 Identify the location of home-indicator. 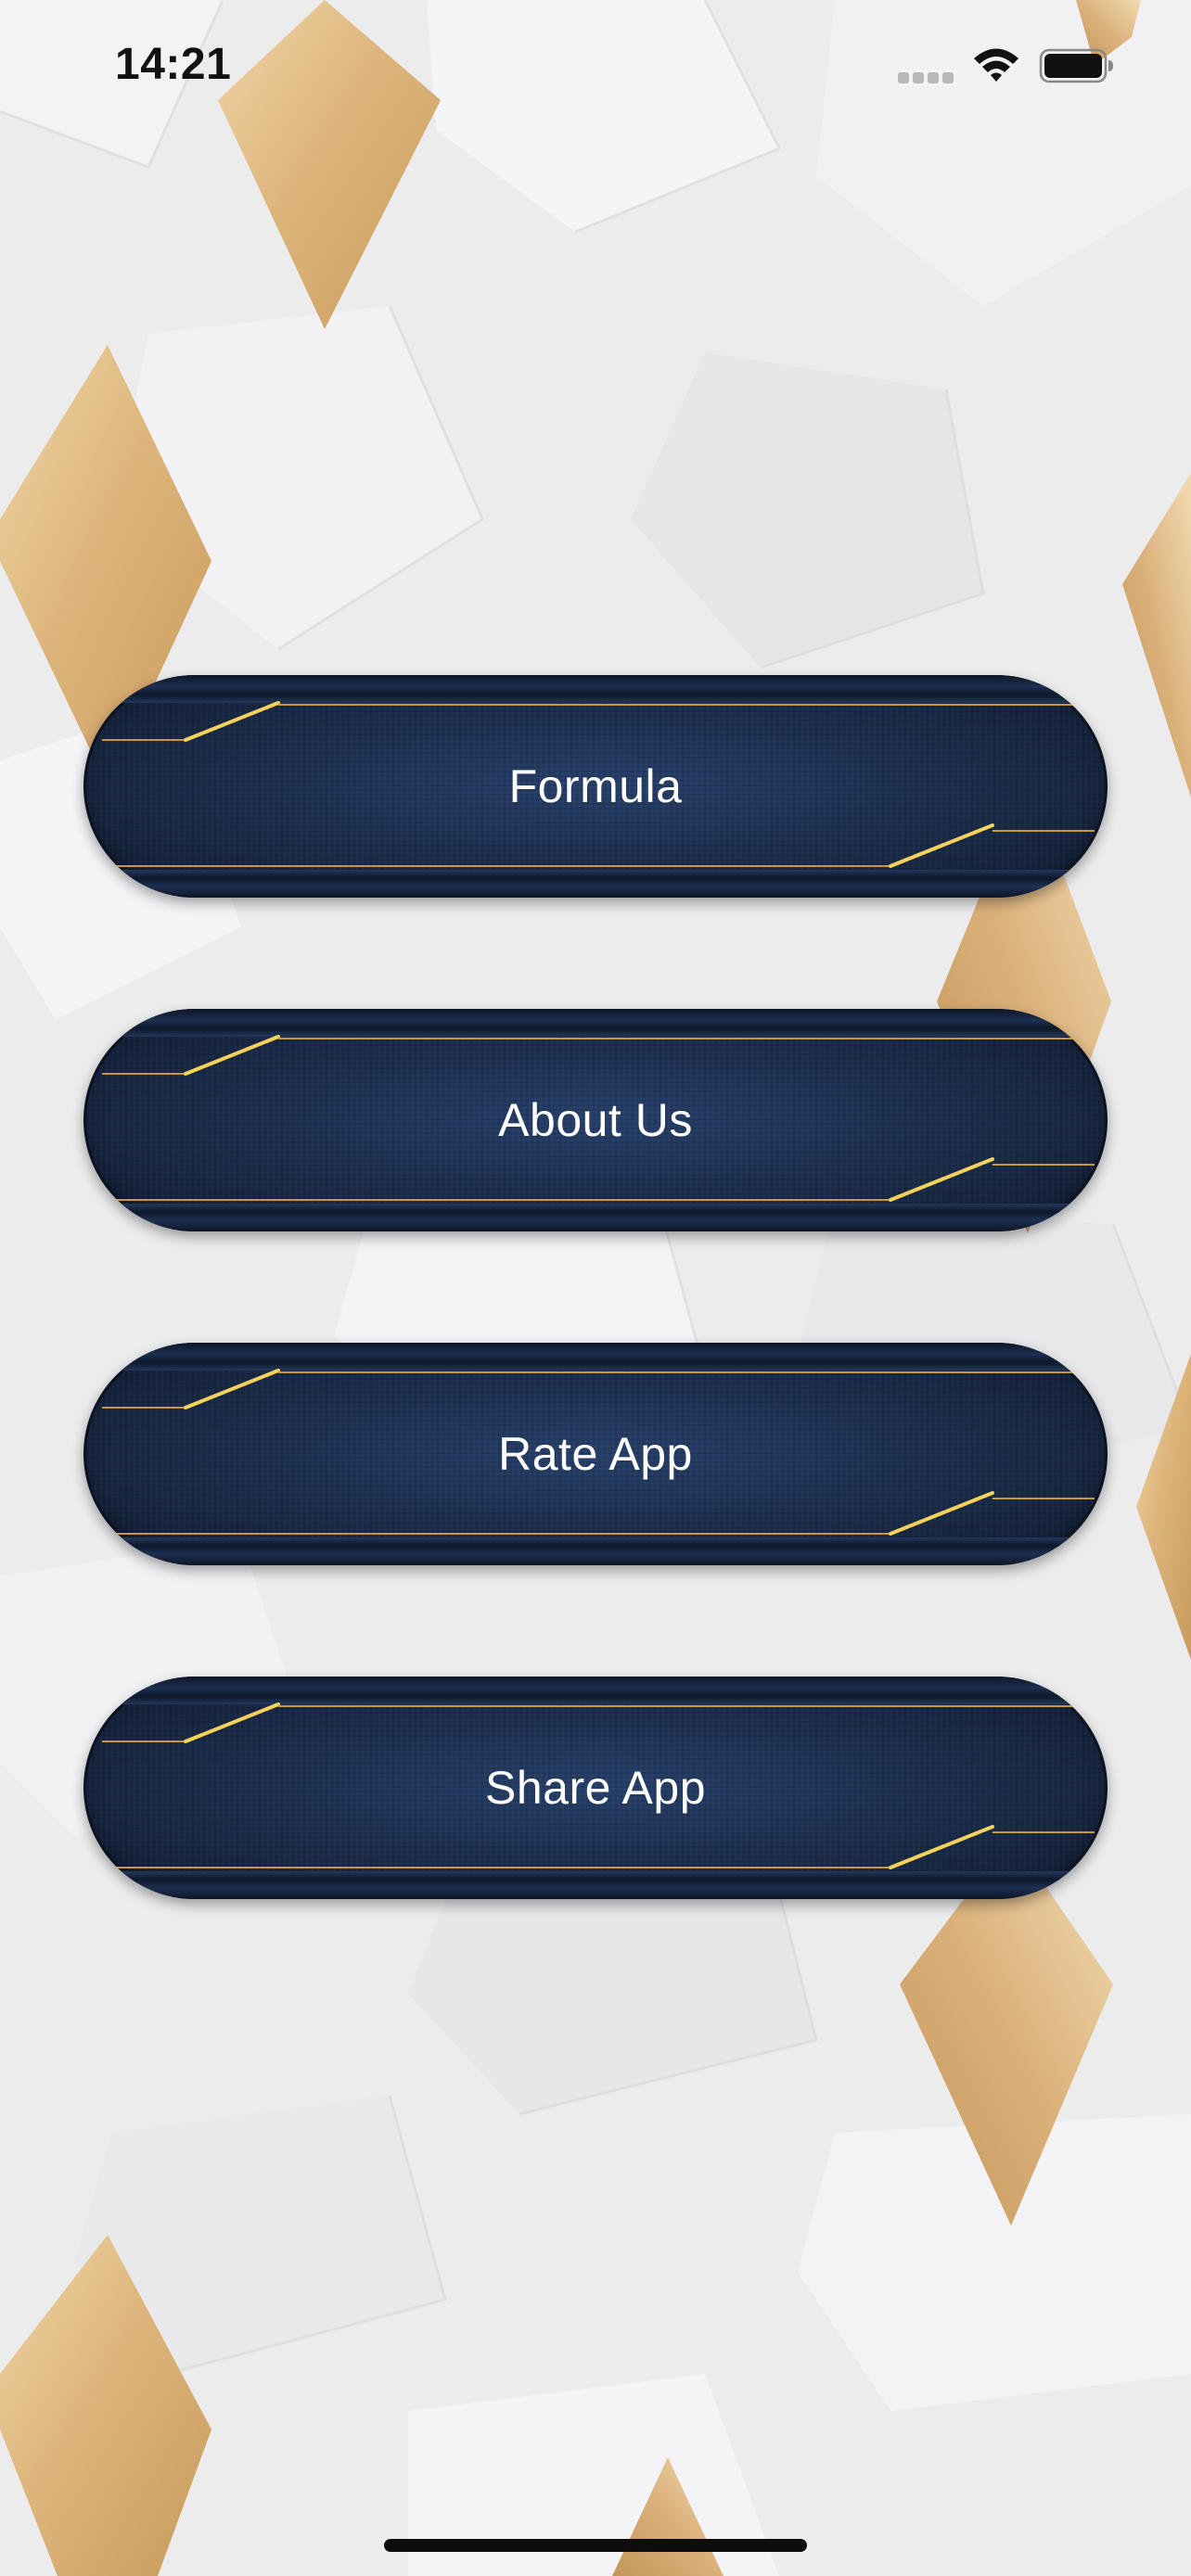
(595, 2545).